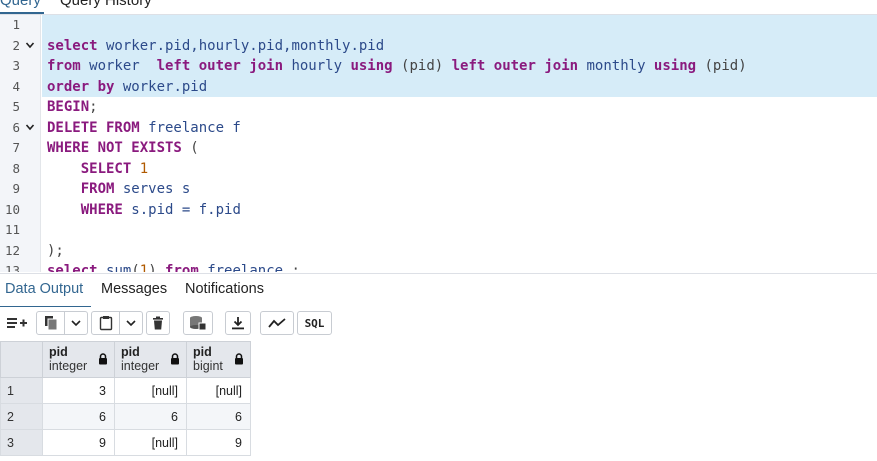 Image resolution: width=877 pixels, height=461 pixels. Describe the element at coordinates (438, 210) in the screenshot. I see `editor-line: 10 WHERE s.pid = f.pid` at that location.